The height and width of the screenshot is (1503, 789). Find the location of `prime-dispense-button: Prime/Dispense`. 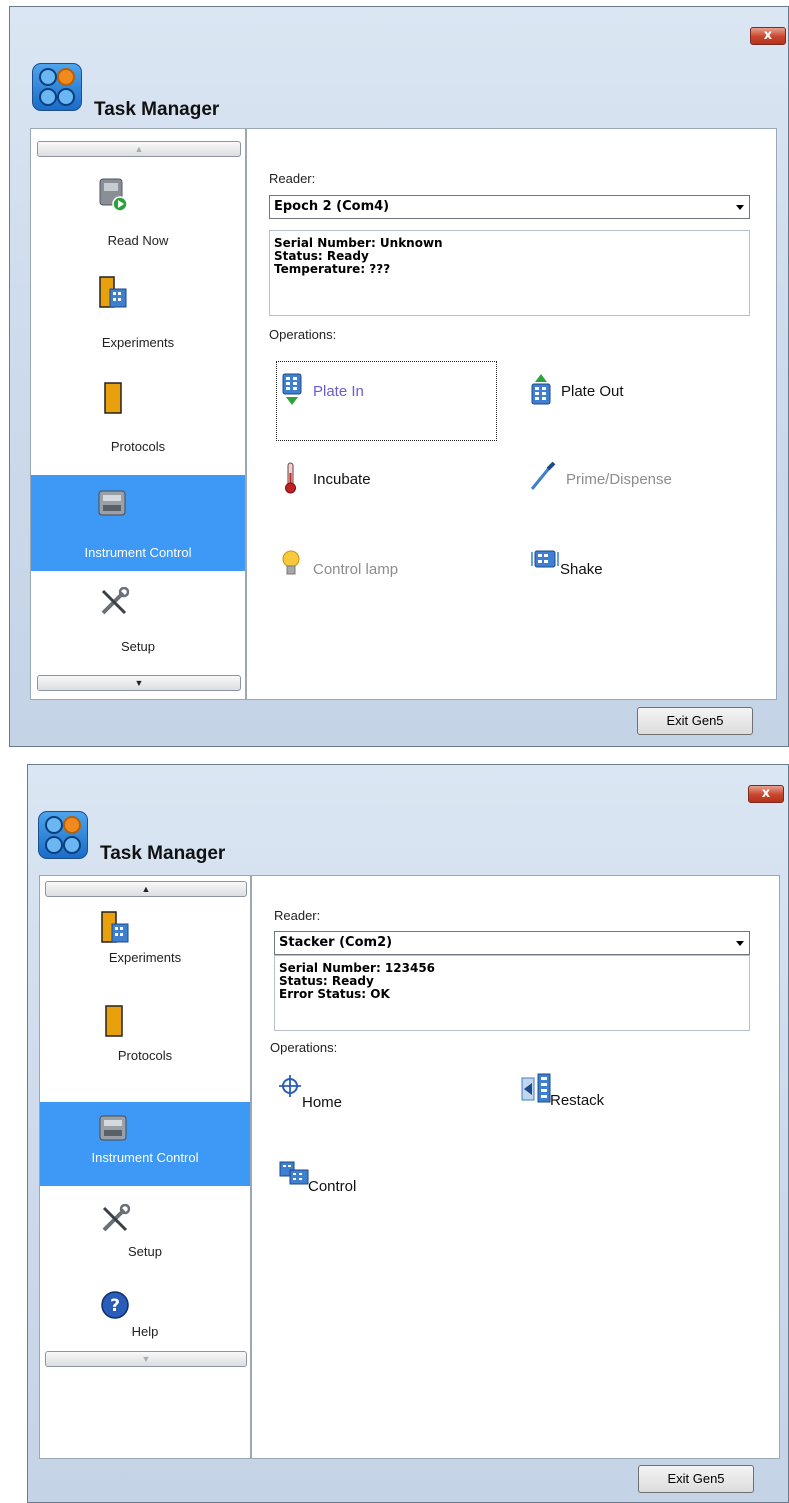

prime-dispense-button: Prime/Dispense is located at coordinates (630, 481).